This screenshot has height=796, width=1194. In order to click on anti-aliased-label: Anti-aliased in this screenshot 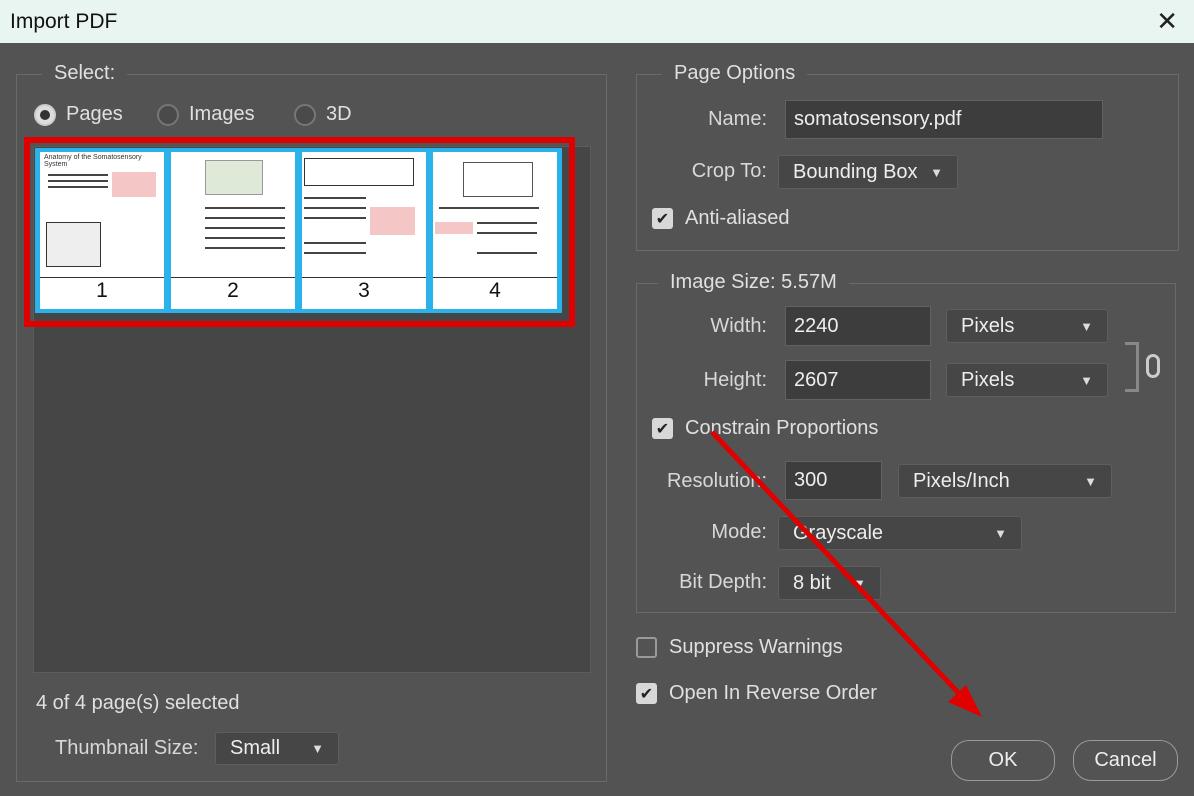, I will do `click(737, 218)`.